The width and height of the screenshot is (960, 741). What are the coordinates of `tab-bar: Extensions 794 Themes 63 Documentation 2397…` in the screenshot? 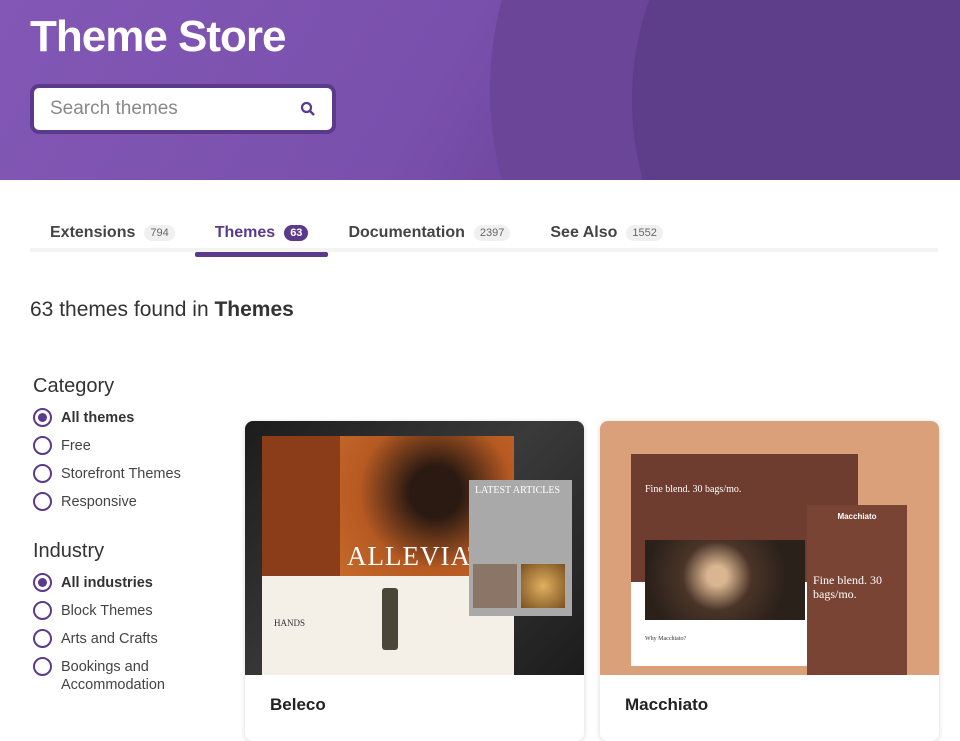 It's located at (484, 235).